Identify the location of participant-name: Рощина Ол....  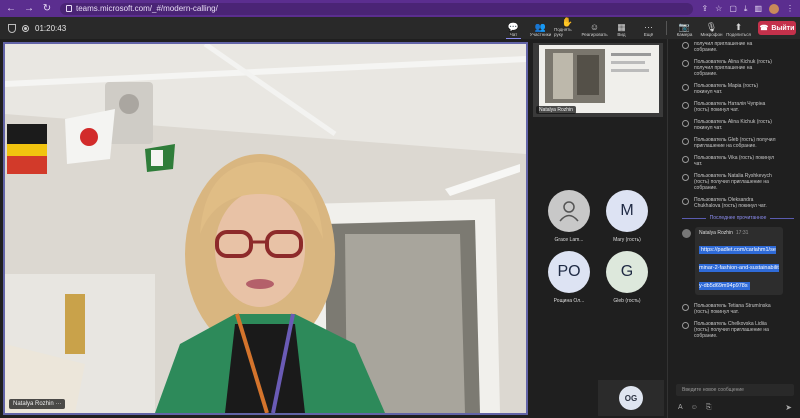
(569, 301).